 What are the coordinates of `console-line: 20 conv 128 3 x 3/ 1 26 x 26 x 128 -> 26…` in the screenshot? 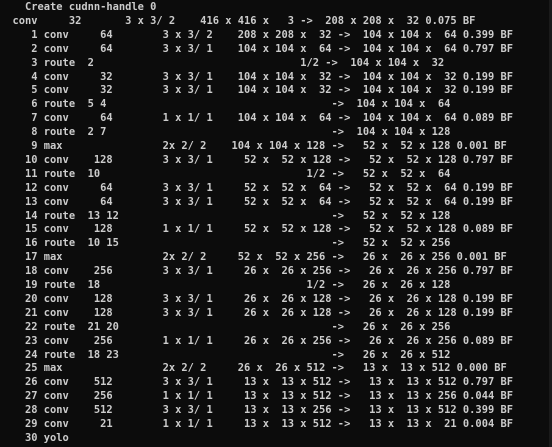 It's located at (256, 298).